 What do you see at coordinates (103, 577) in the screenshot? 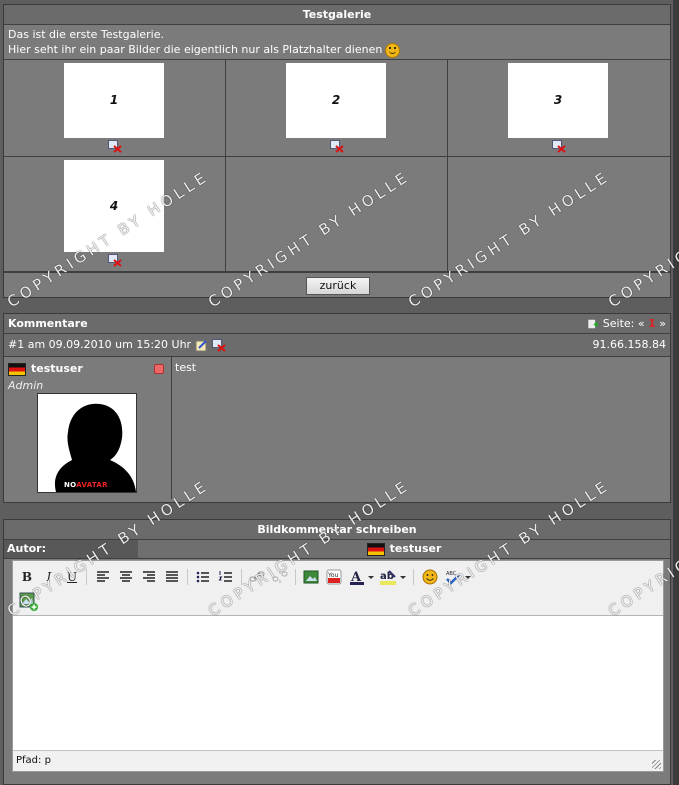
I see `align-left-icon` at bounding box center [103, 577].